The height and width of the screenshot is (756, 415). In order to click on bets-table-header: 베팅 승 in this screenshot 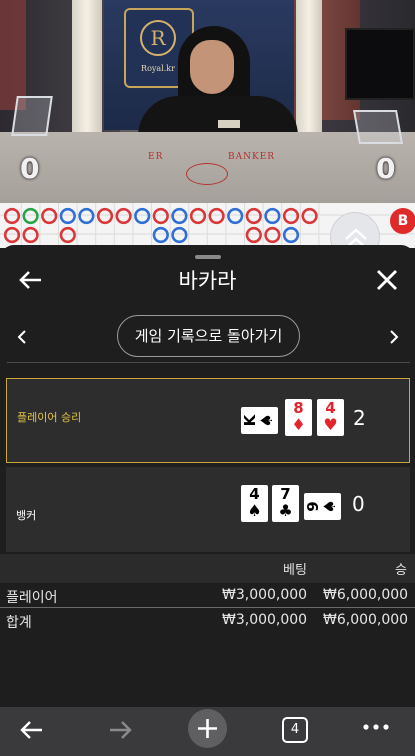, I will do `click(207, 568)`.